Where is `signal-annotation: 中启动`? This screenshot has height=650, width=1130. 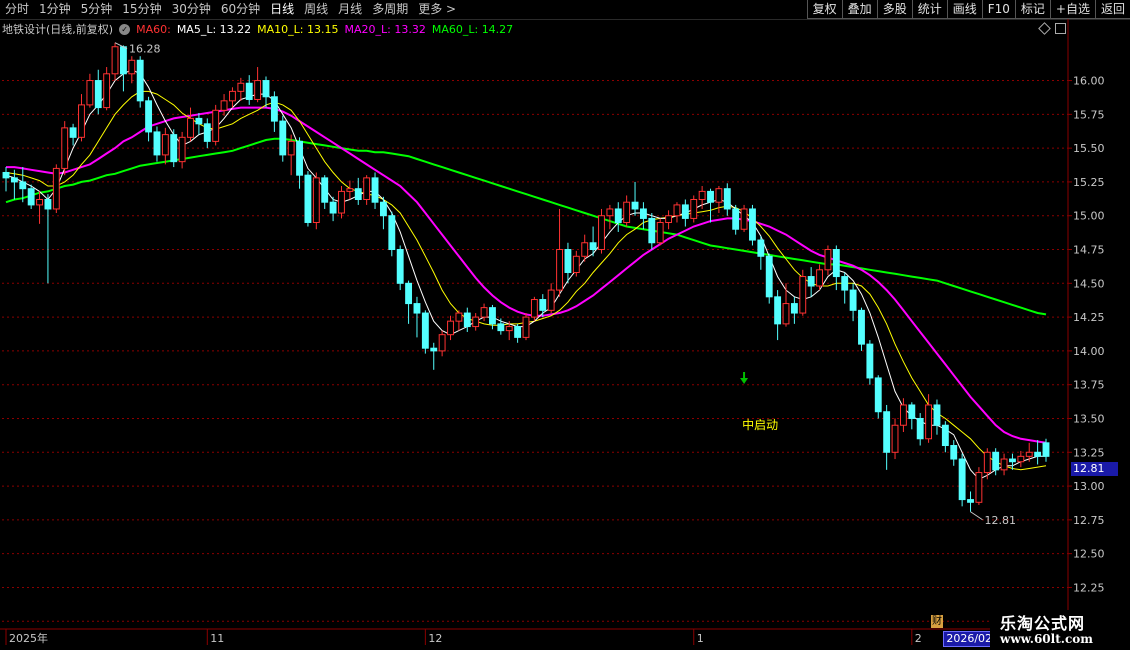 signal-annotation: 中启动 is located at coordinates (760, 424).